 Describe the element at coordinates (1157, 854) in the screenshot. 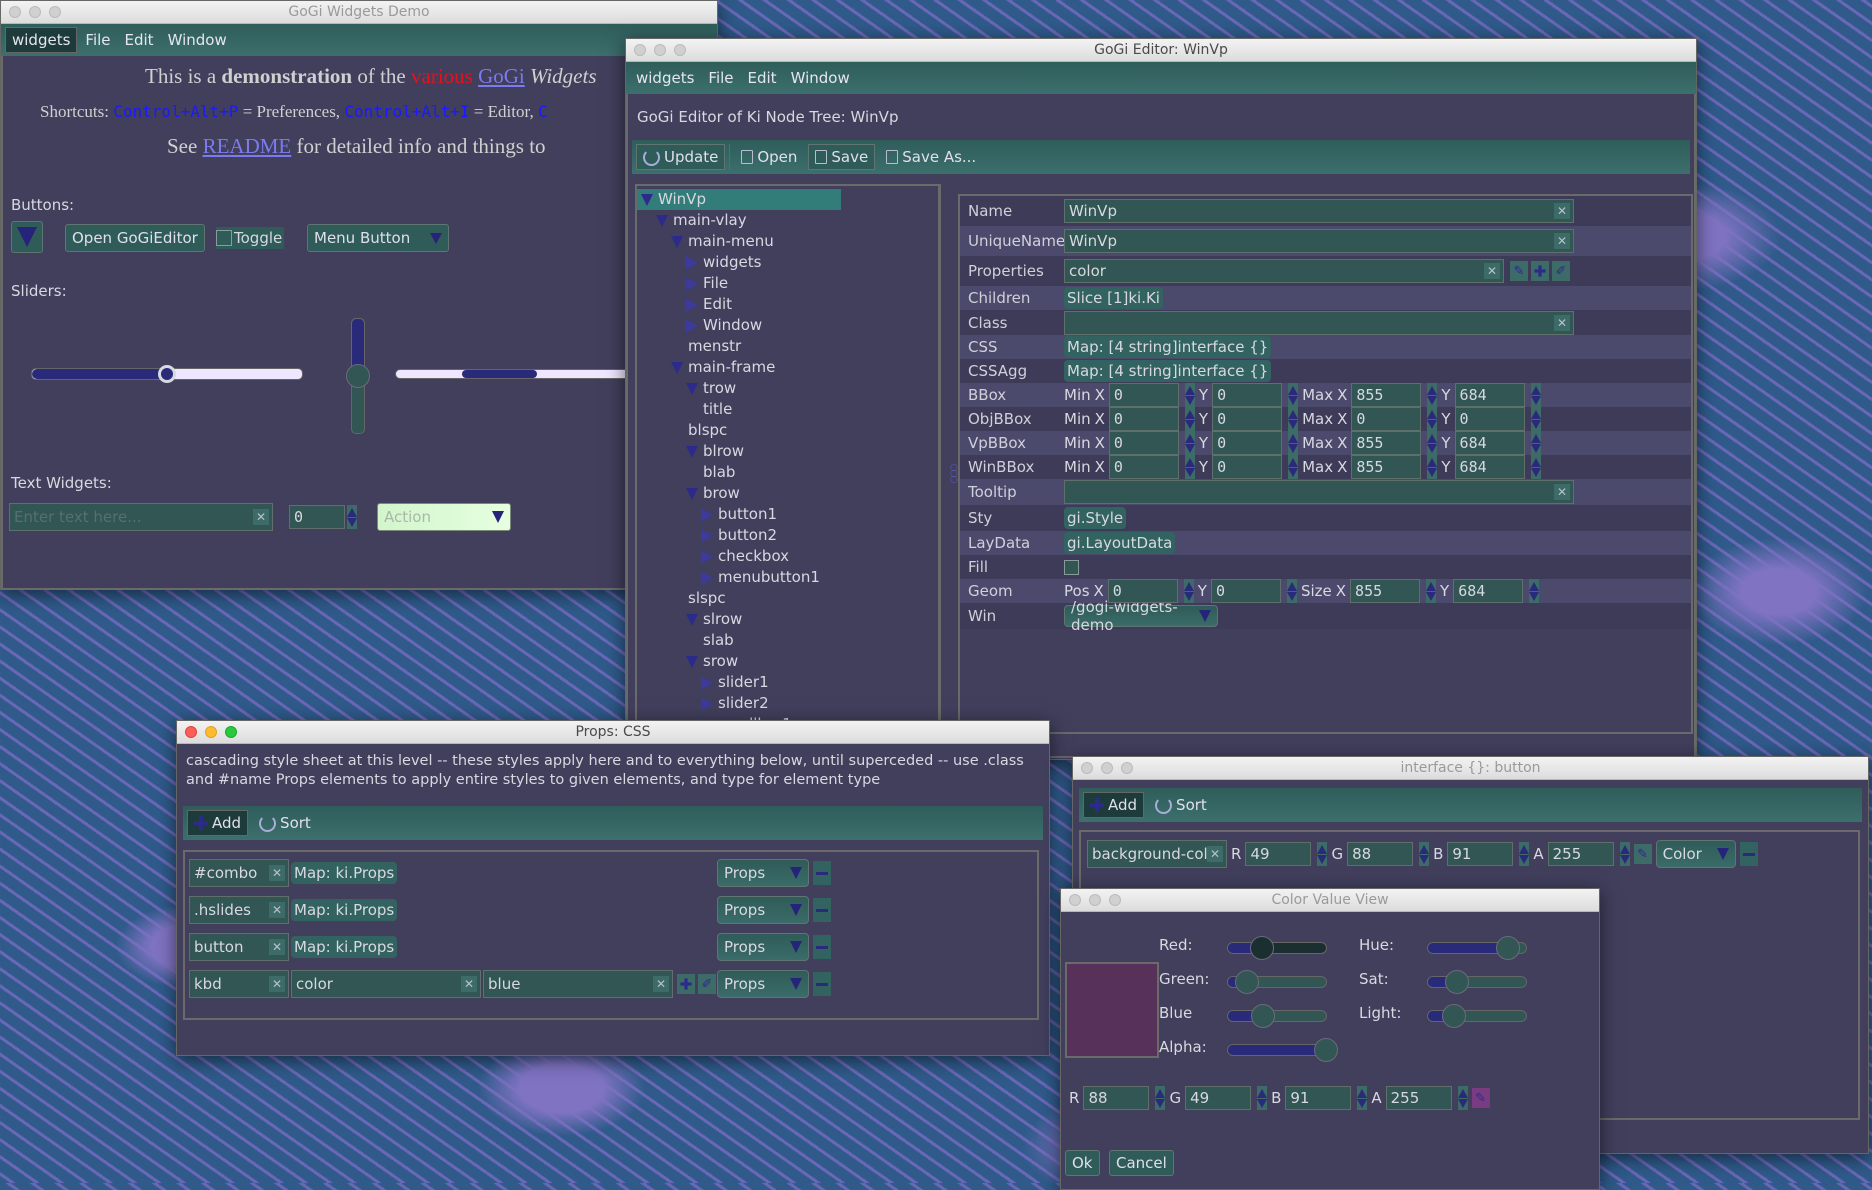

I see `key-field: background-col ✕` at that location.